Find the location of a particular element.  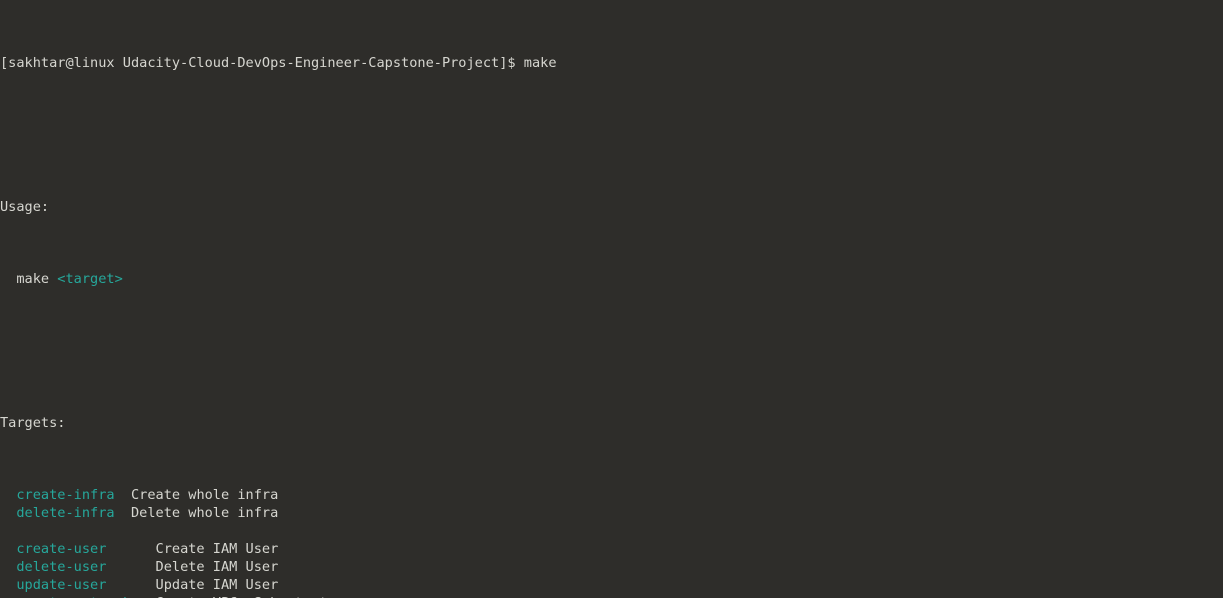

target-description: Update IAM User is located at coordinates (217, 585).